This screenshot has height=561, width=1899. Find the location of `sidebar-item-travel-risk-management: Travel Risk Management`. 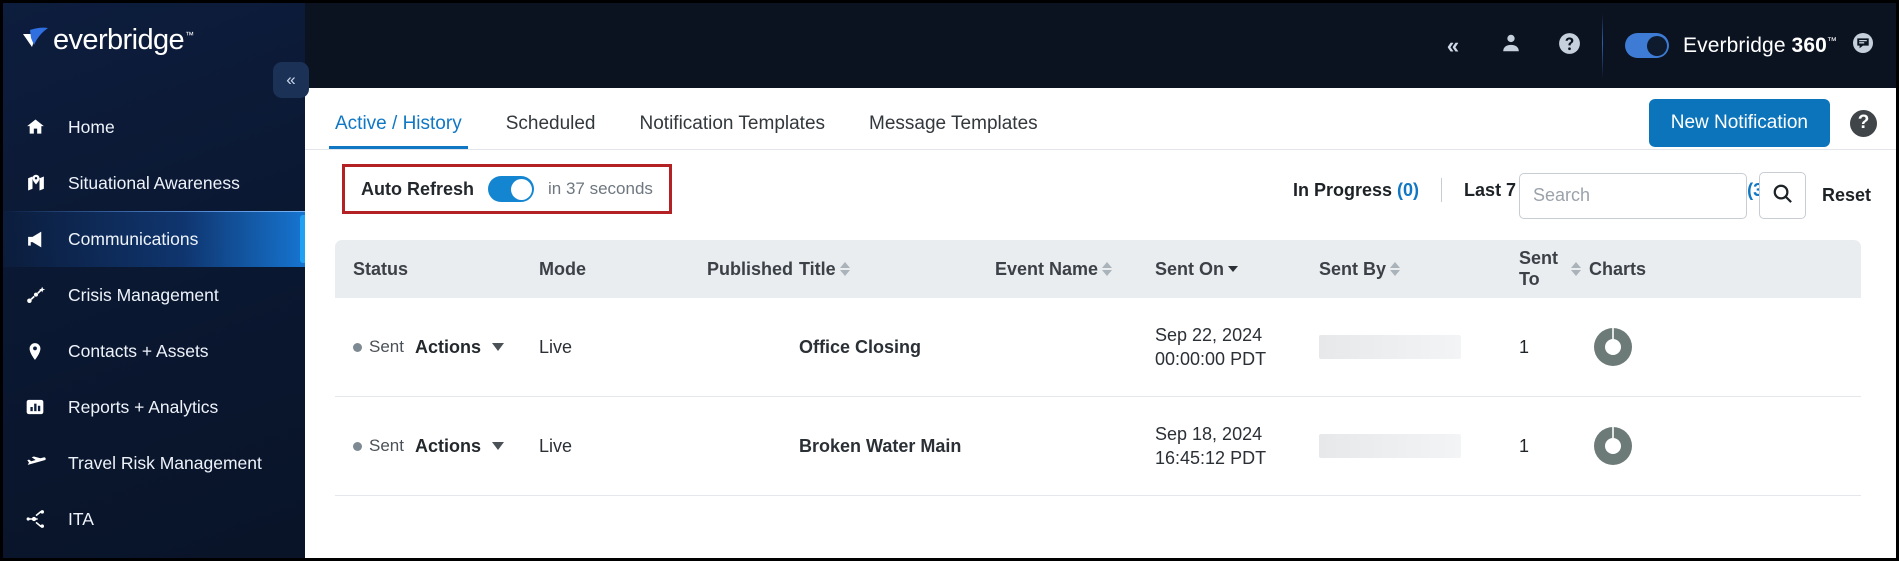

sidebar-item-travel-risk-management: Travel Risk Management is located at coordinates (154, 463).